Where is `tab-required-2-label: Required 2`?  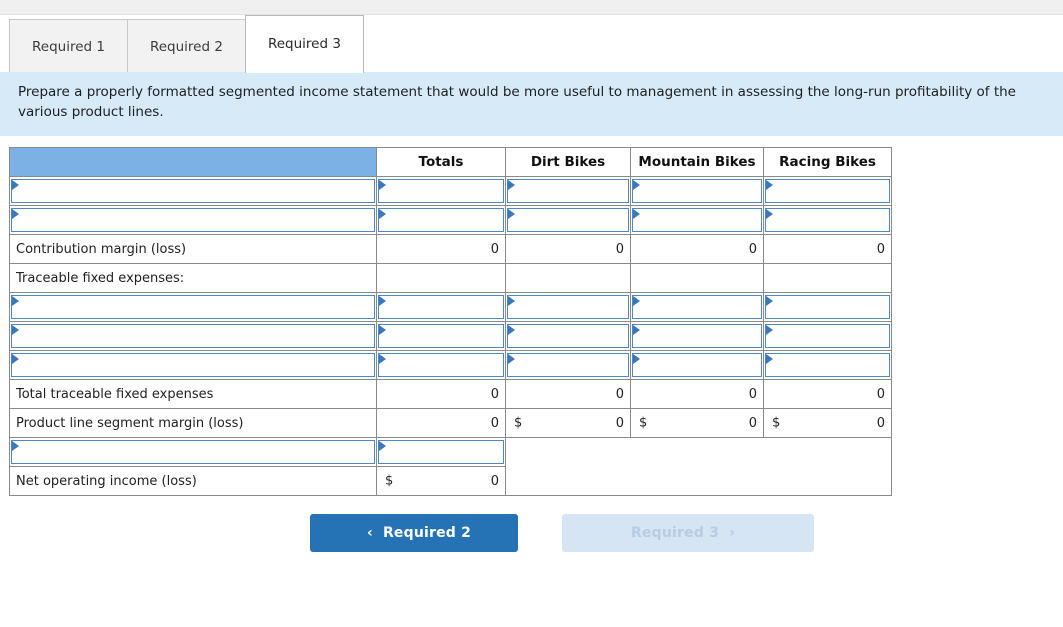
tab-required-2-label: Required 2 is located at coordinates (186, 47).